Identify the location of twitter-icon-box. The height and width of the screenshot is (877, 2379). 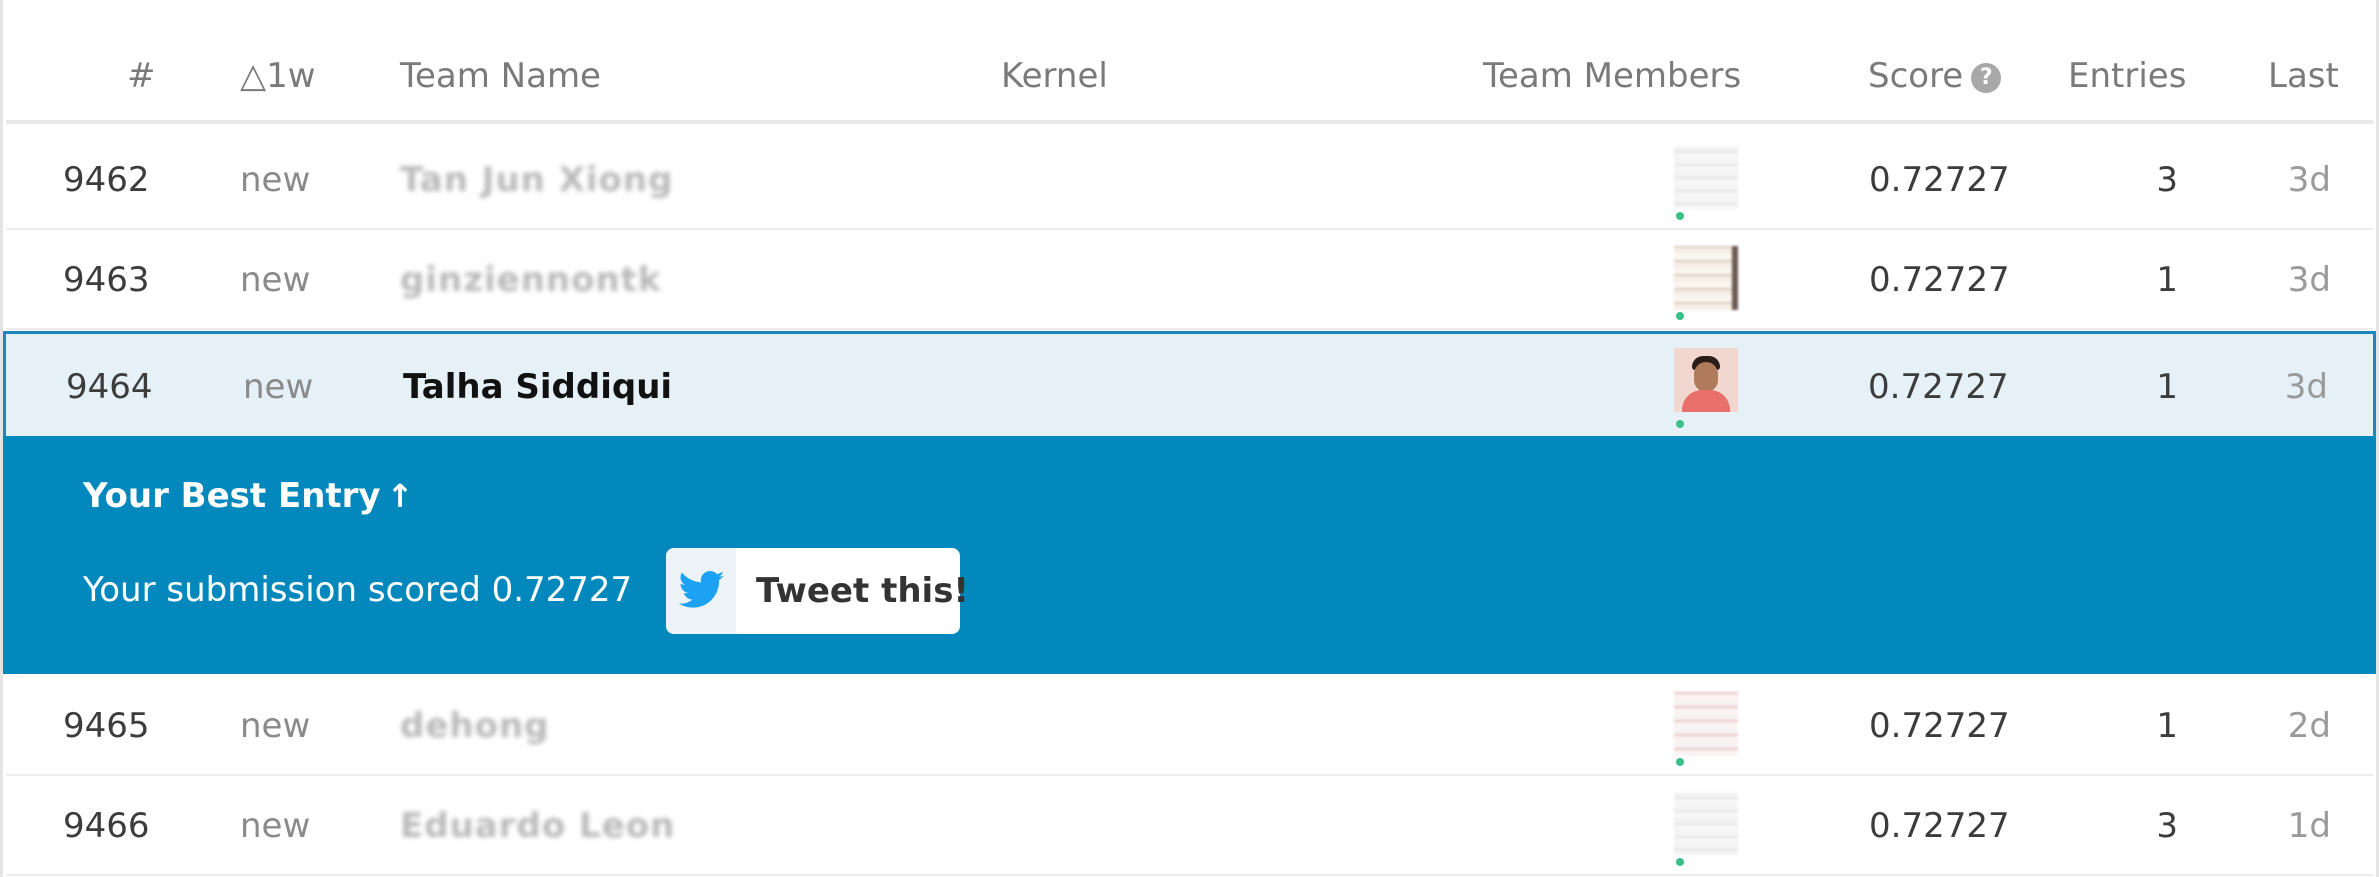
(701, 591).